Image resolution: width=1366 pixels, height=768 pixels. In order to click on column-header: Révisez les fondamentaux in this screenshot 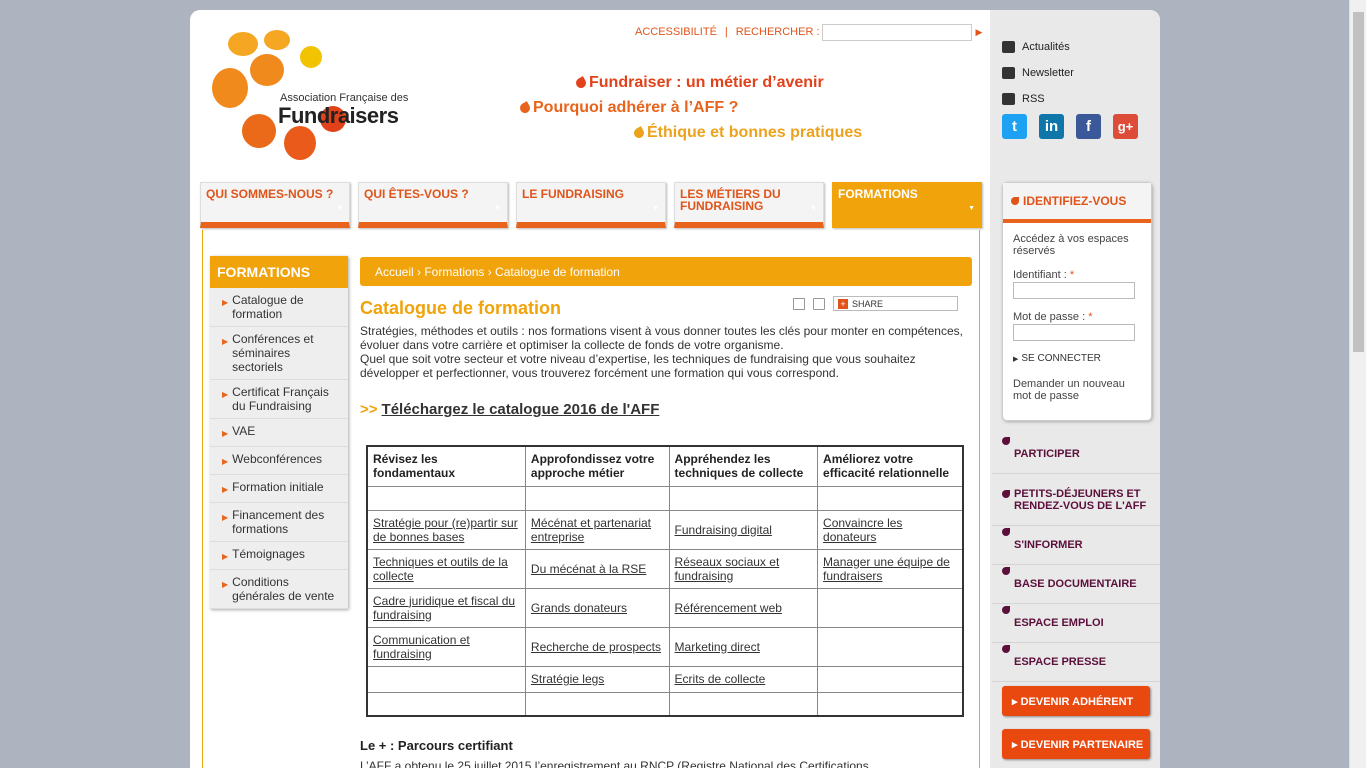, I will do `click(446, 466)`.